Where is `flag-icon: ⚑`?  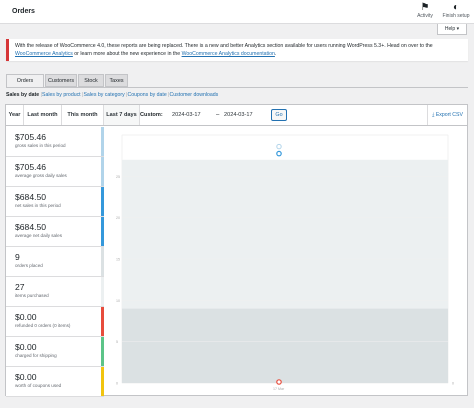 flag-icon: ⚑ is located at coordinates (425, 7).